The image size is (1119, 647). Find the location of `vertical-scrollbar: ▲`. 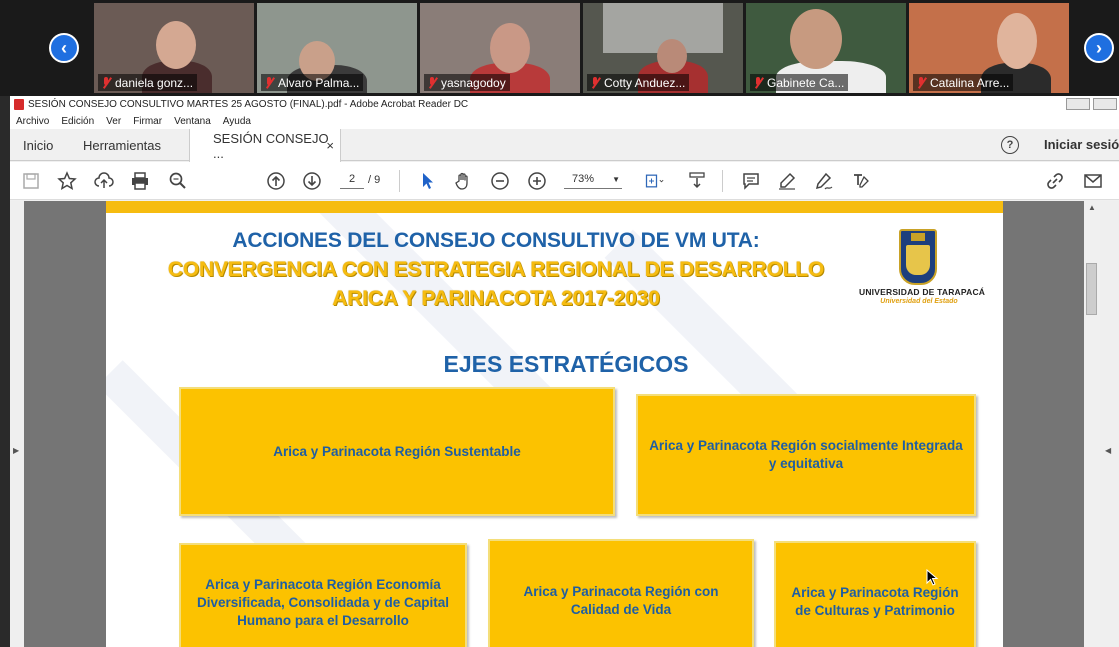

vertical-scrollbar: ▲ is located at coordinates (1092, 424).